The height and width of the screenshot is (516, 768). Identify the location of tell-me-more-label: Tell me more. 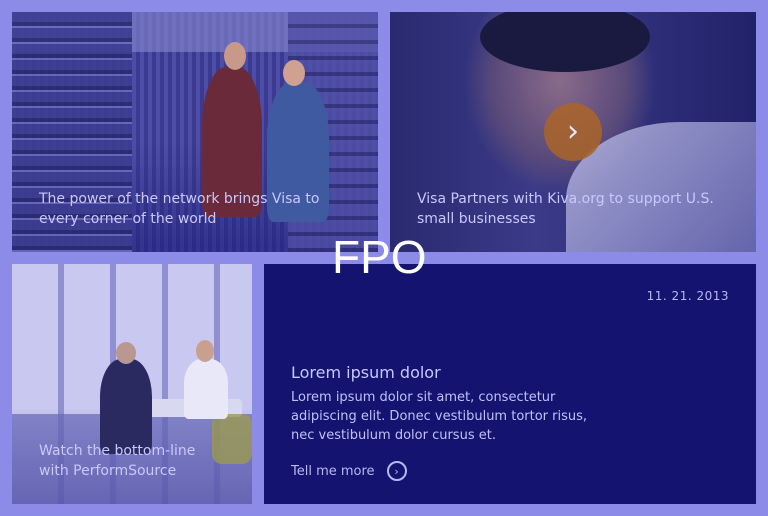
(333, 471).